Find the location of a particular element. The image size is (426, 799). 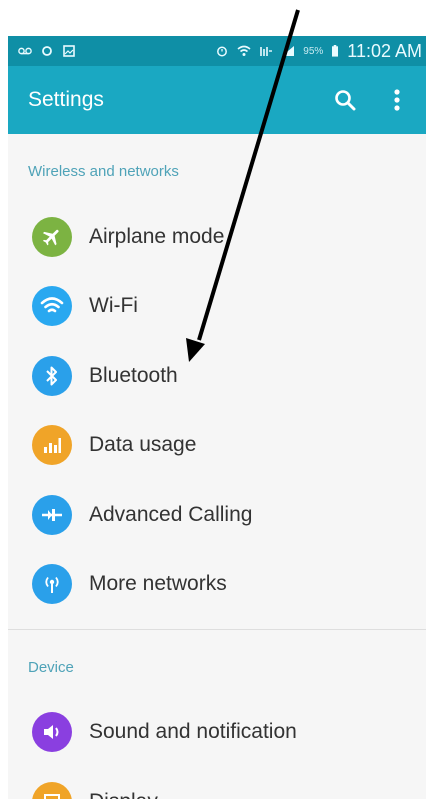

settings-item-display: Display is located at coordinates (217, 785).